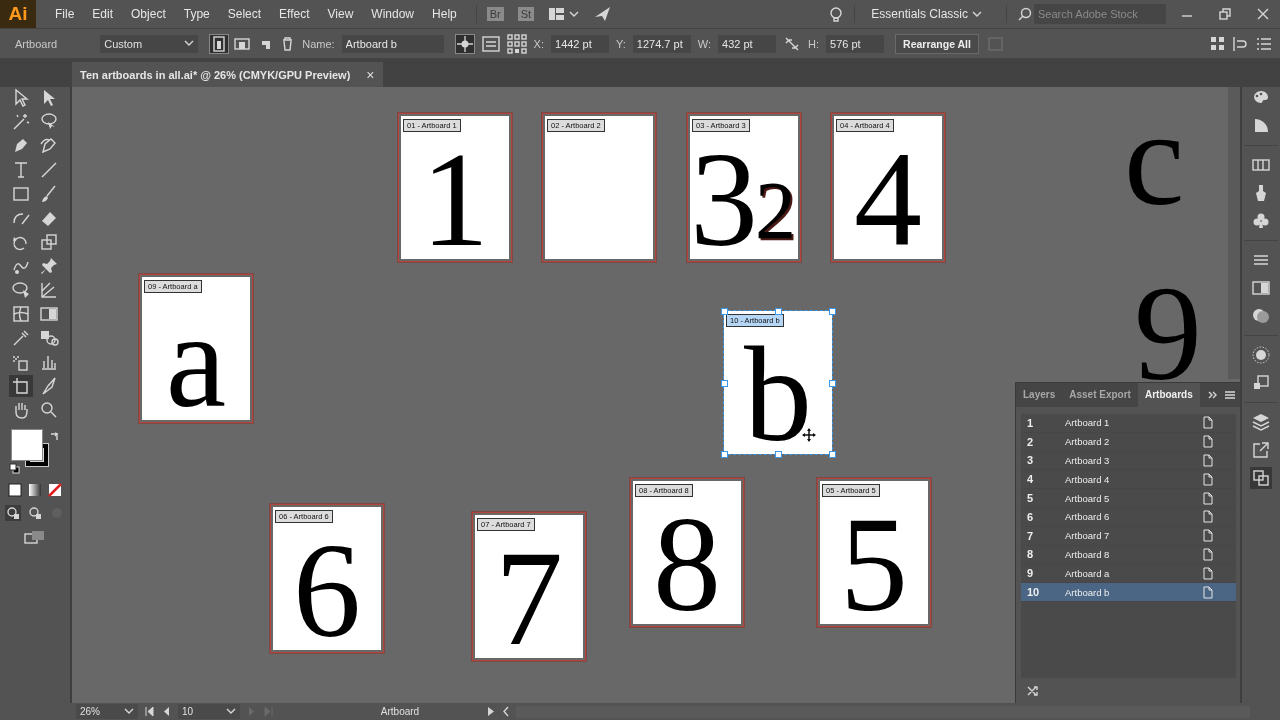 Image resolution: width=1280 pixels, height=720 pixels. I want to click on search-icon, so click(1024, 14).